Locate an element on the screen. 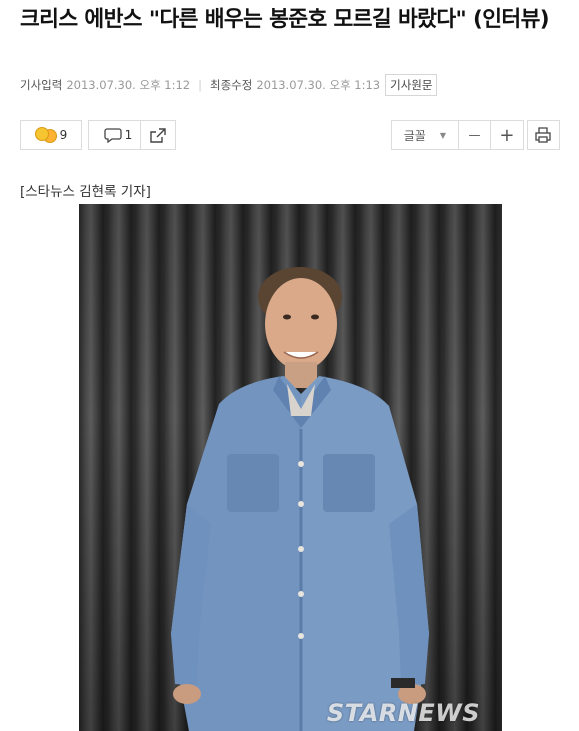 This screenshot has width=579, height=731. font-decrease-button: — is located at coordinates (474, 135).